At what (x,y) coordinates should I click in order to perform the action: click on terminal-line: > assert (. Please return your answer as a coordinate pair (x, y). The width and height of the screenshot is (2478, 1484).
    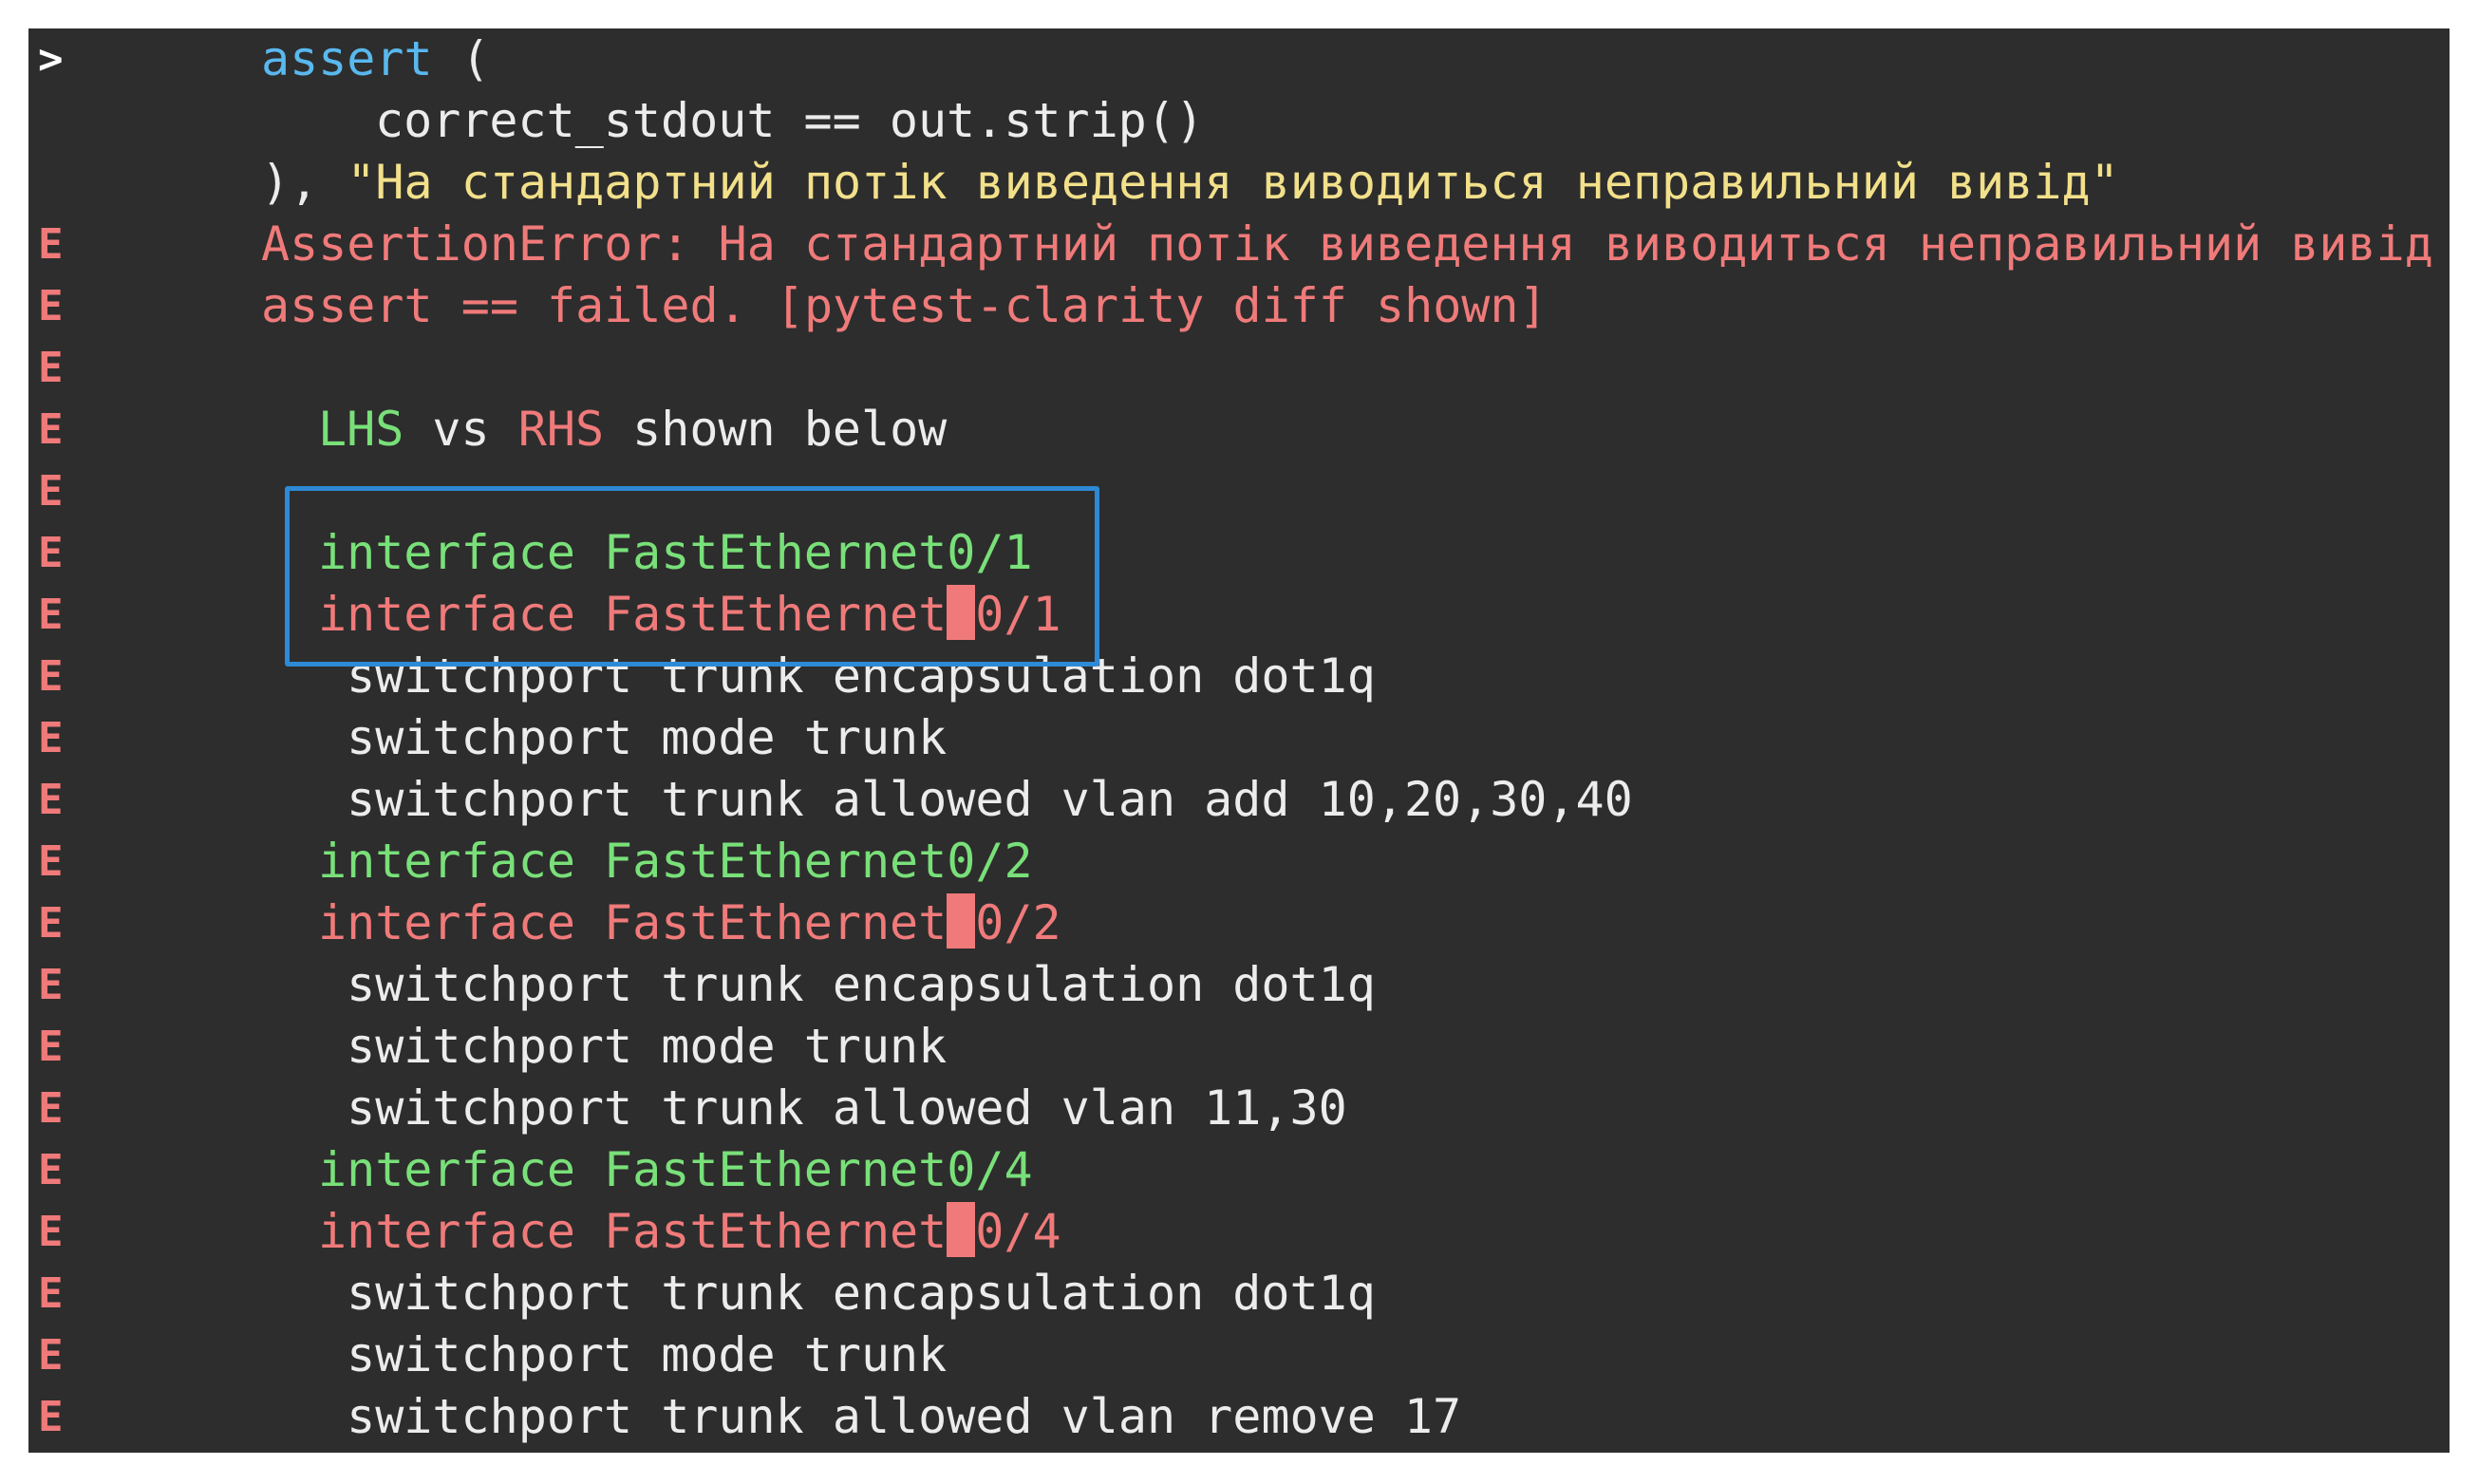
    Looking at the image, I should click on (1239, 59).